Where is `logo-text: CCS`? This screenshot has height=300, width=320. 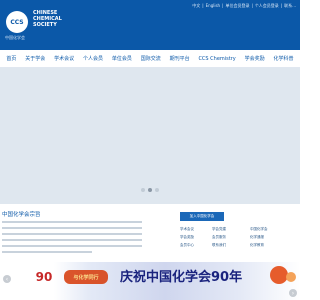
logo-text: CCS is located at coordinates (17, 22).